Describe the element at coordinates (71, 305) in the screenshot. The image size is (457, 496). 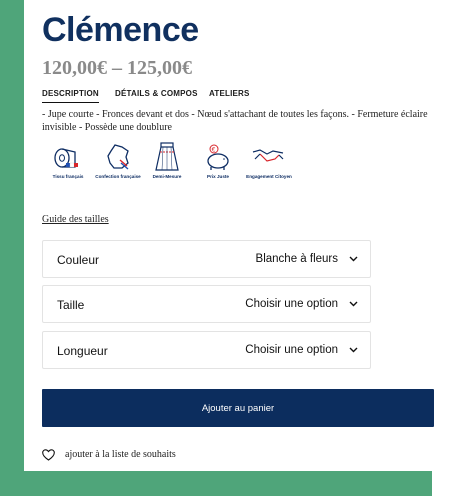
I see `option-label: Taille` at that location.